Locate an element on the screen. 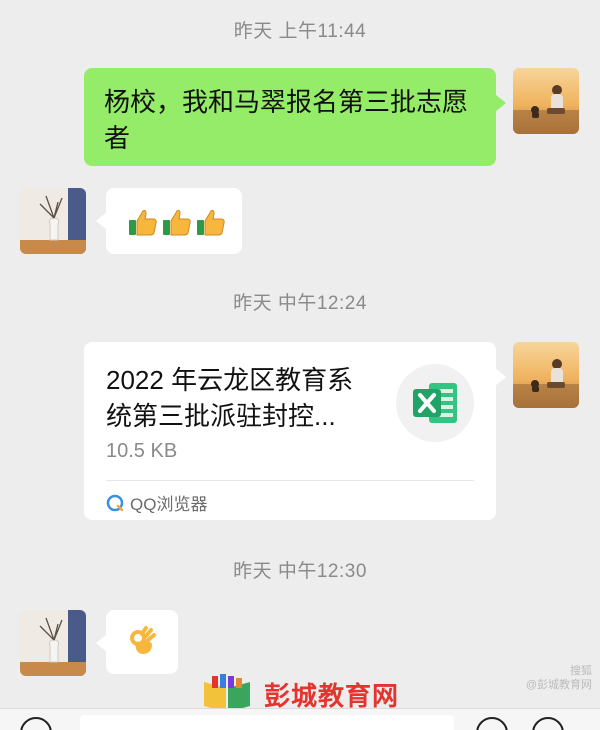 The image size is (600, 730). voice-toggle-button is located at coordinates (36, 723).